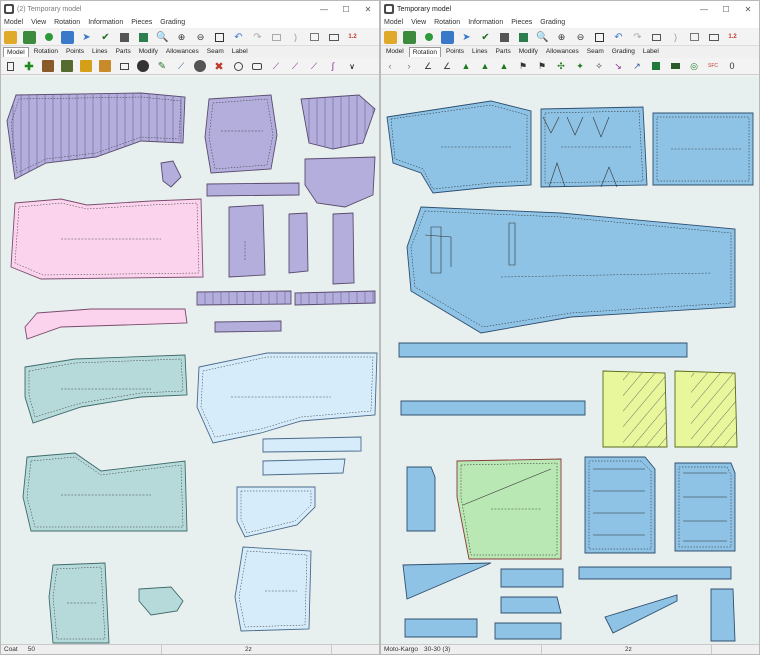  What do you see at coordinates (504, 66) in the screenshot?
I see `align-c-icon: ▲` at bounding box center [504, 66].